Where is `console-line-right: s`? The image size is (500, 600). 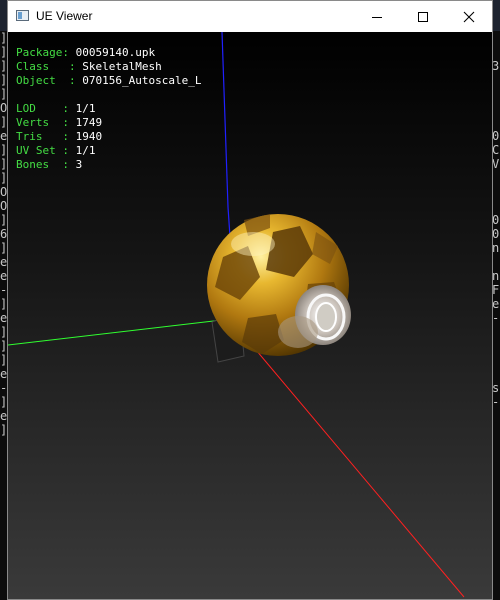
console-line-right: s is located at coordinates (496, 388).